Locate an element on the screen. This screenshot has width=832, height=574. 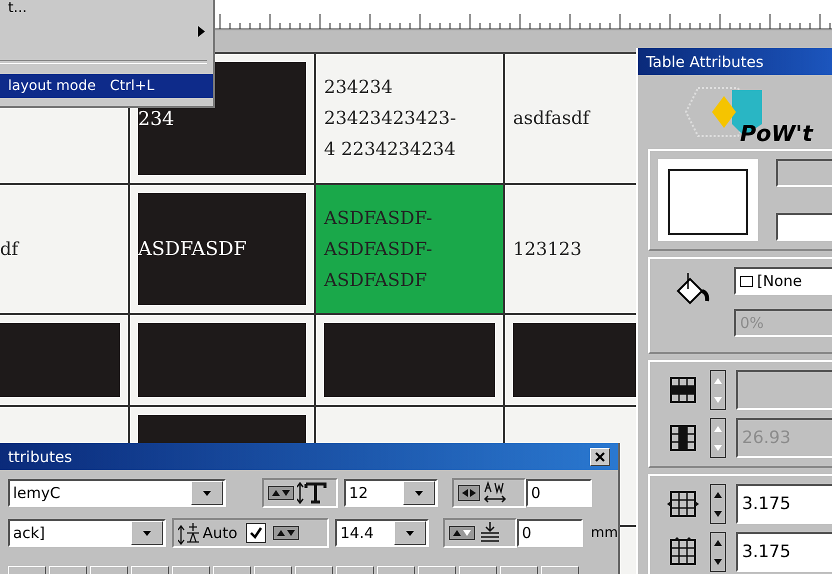
fill-color-dropdown: [None is located at coordinates (783, 281).